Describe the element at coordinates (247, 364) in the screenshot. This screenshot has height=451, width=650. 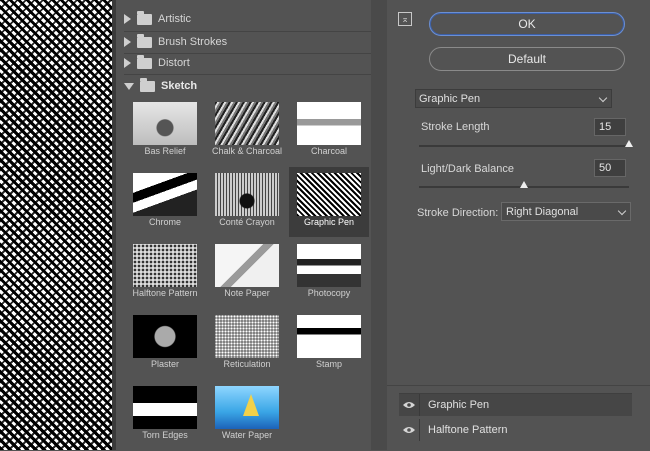
I see `filter-thumbnail-label: Reticulation` at that location.